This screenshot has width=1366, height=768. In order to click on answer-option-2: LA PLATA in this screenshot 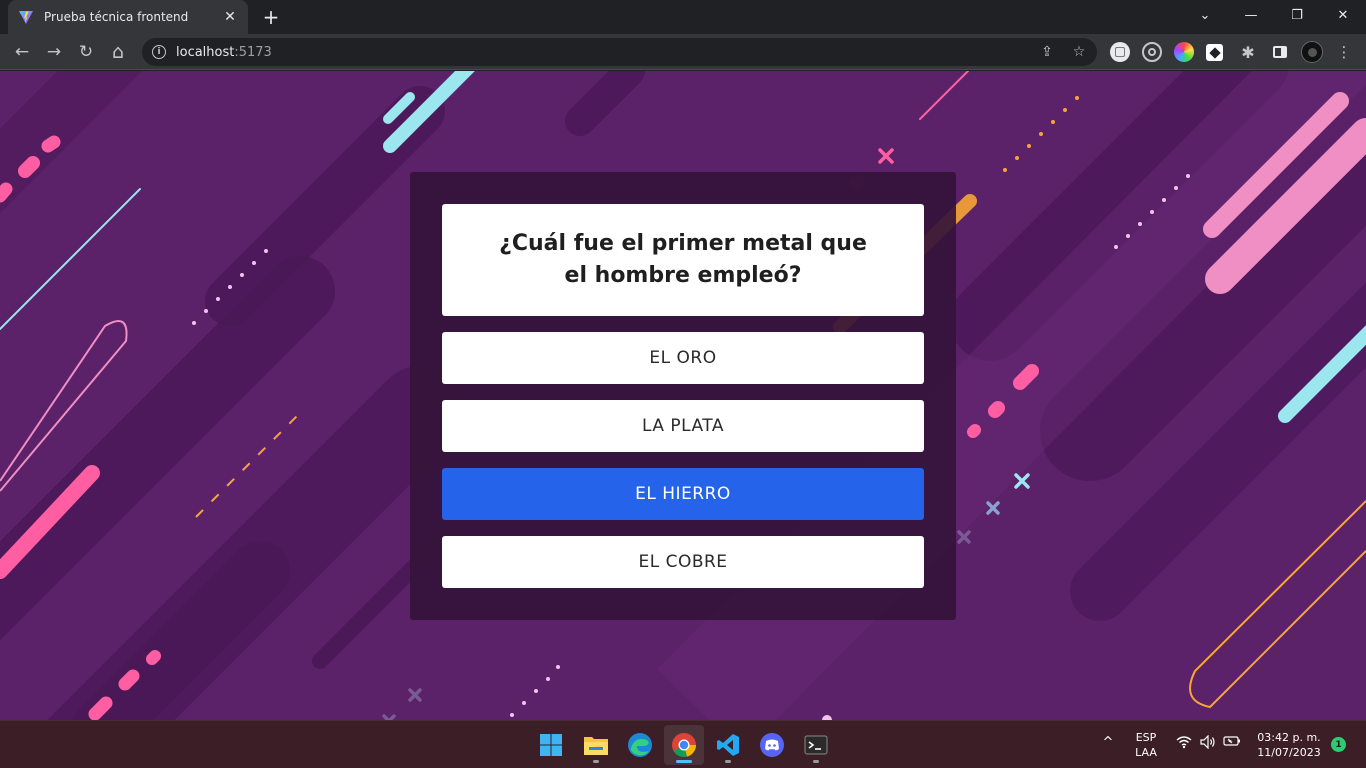, I will do `click(683, 426)`.